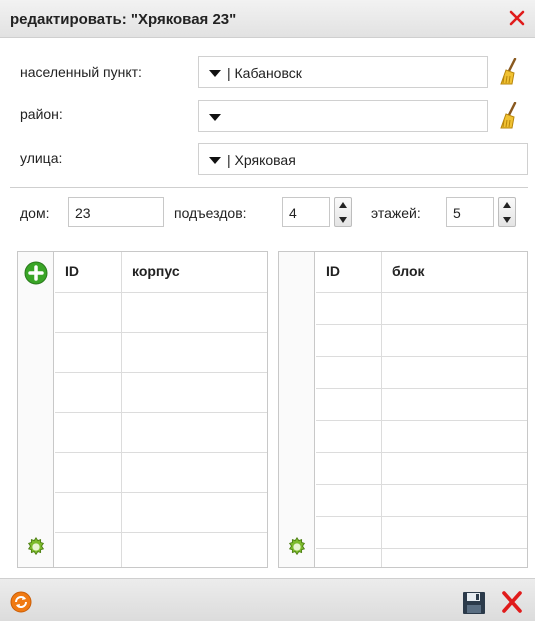  I want to click on house-input: 23, so click(116, 212).